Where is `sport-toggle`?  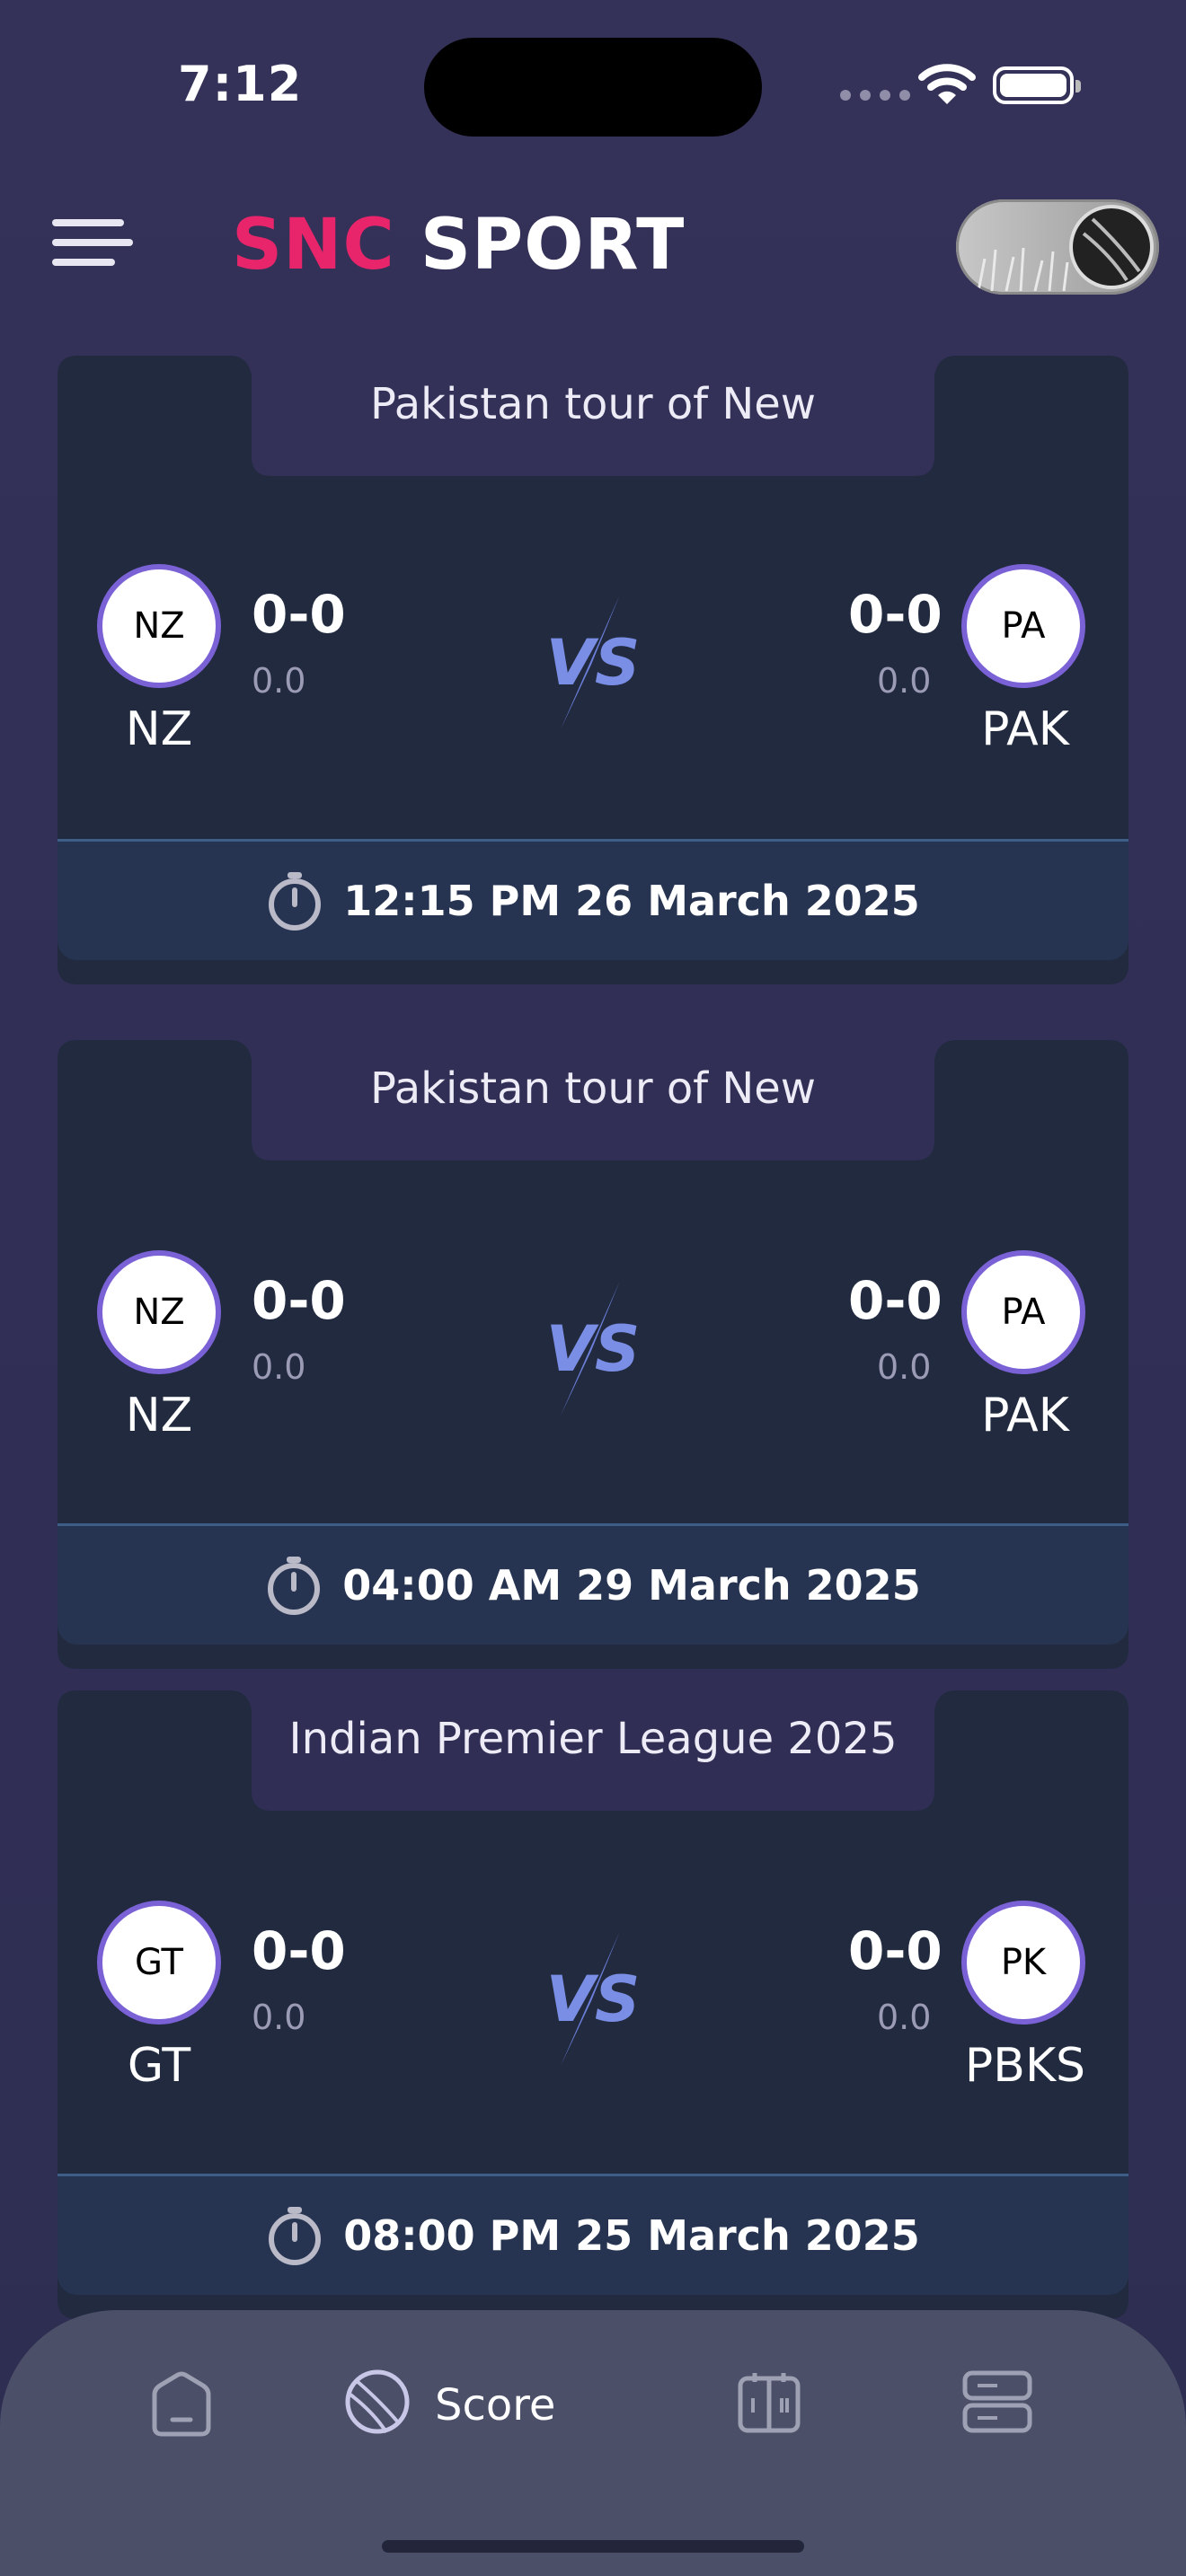
sport-toggle is located at coordinates (1057, 247).